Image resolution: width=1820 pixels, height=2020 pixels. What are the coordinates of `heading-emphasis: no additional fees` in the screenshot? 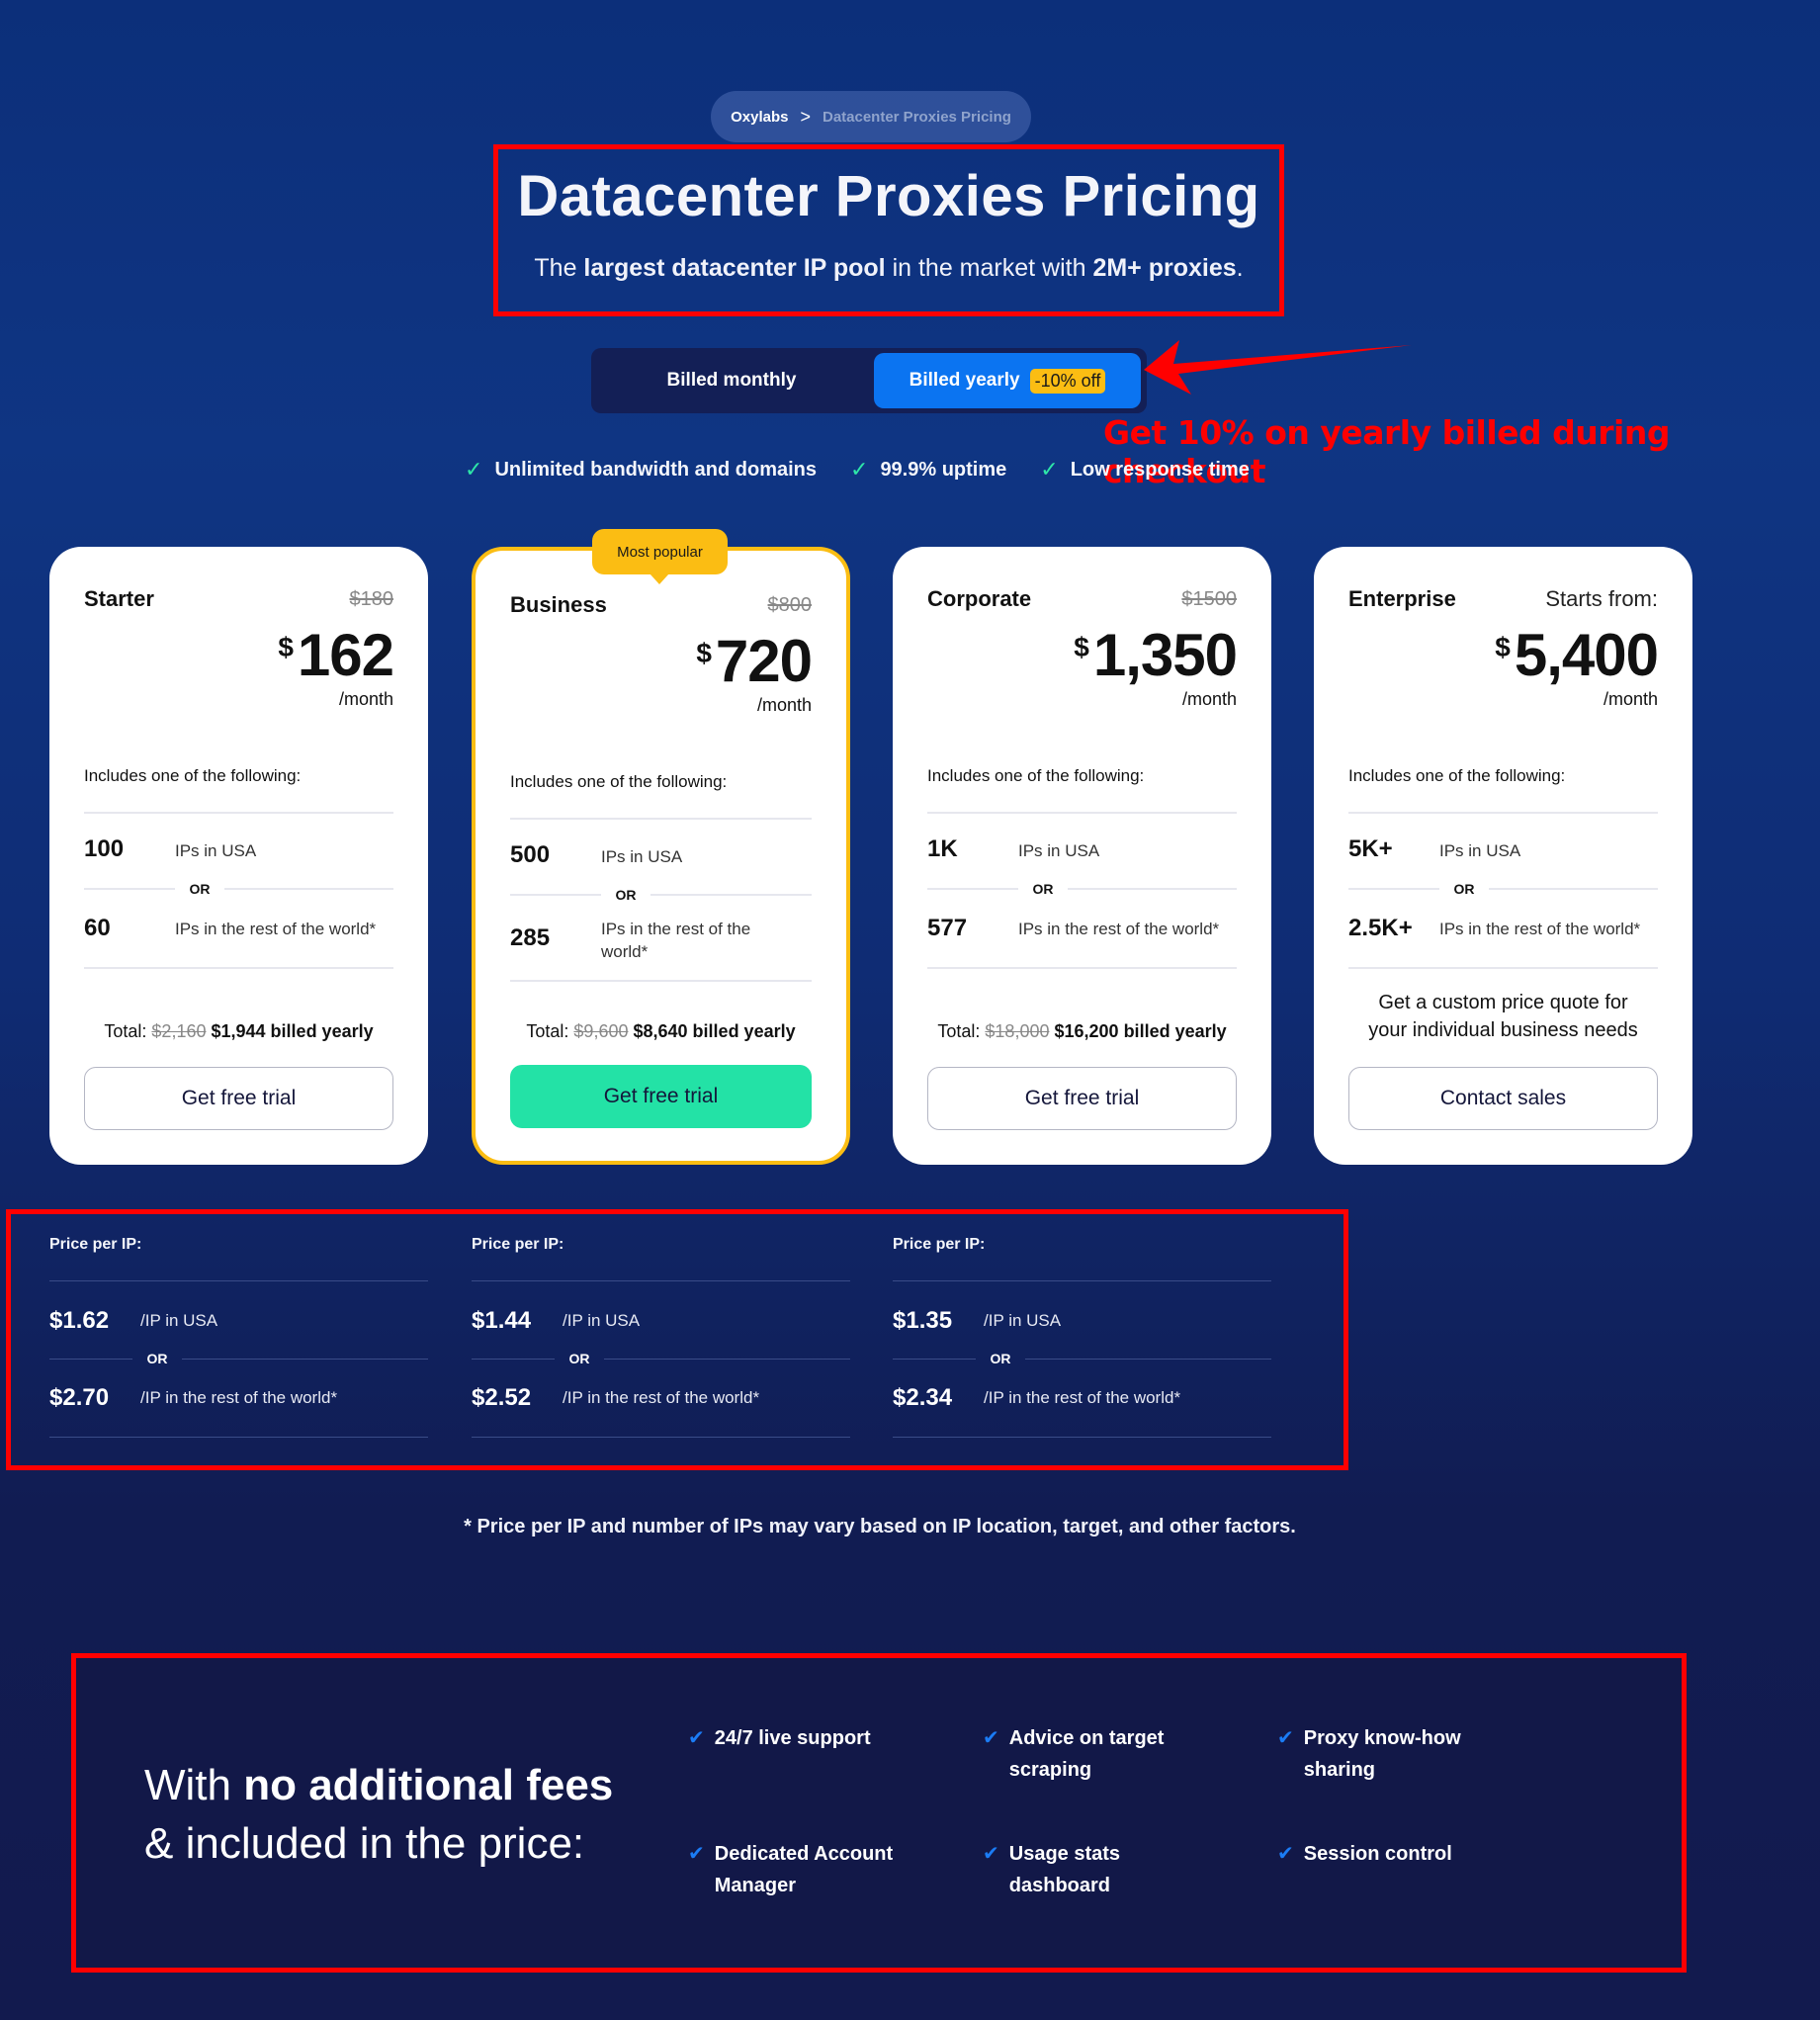 It's located at (428, 1785).